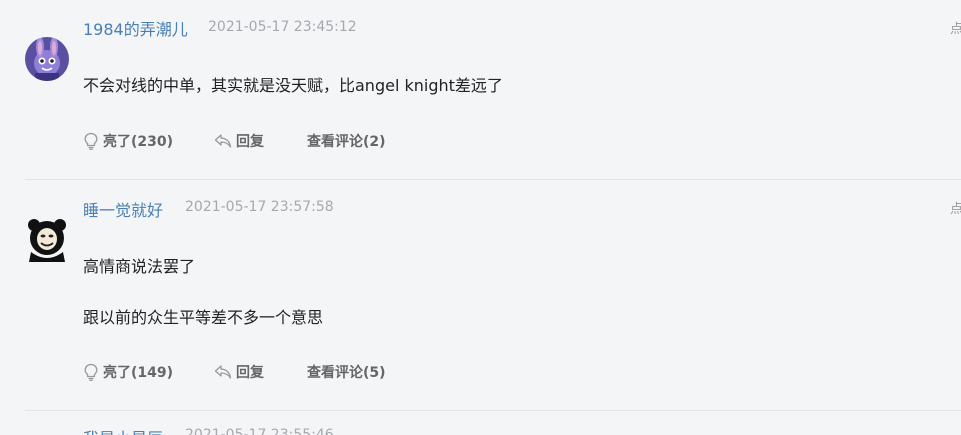 Image resolution: width=961 pixels, height=435 pixels. I want to click on view-replies-label: 查看评论(5), so click(346, 373).